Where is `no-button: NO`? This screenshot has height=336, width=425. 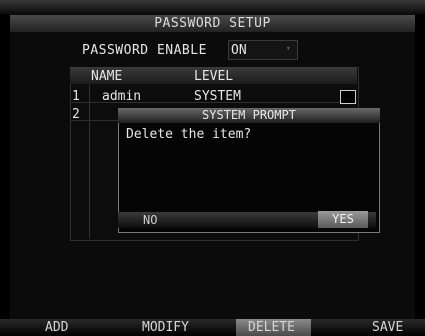
no-button: NO is located at coordinates (150, 220).